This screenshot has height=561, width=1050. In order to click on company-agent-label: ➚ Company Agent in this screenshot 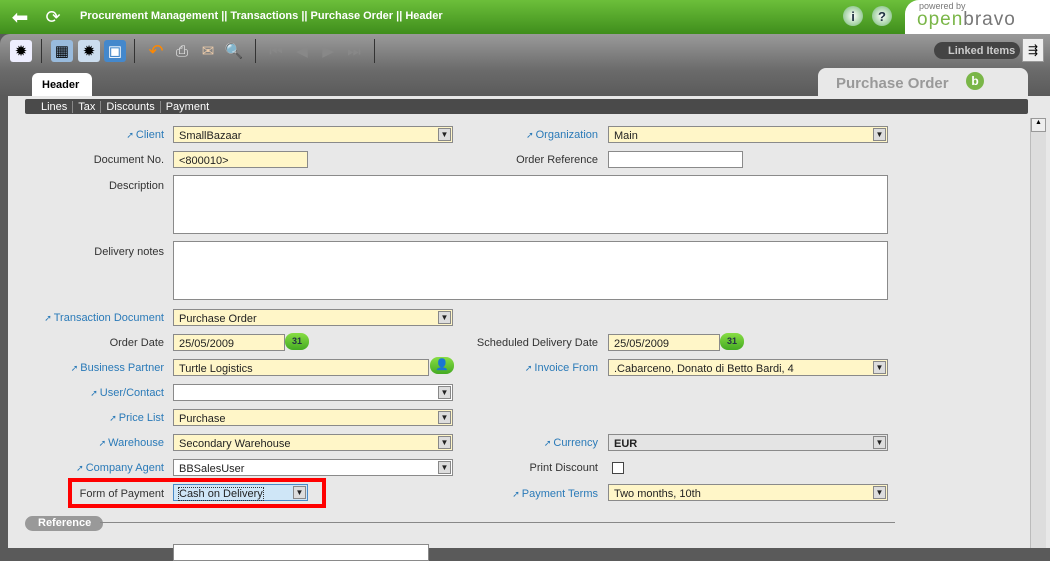, I will do `click(82, 468)`.